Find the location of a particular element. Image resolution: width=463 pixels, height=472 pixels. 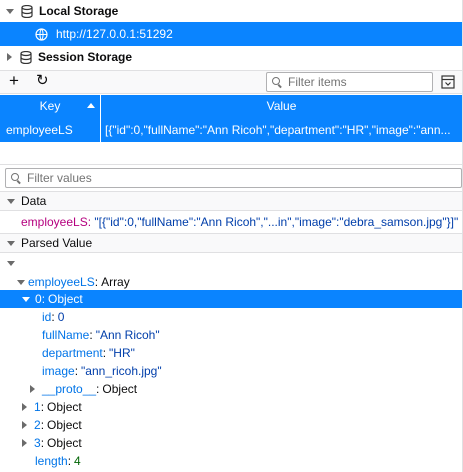

tree-key: id is located at coordinates (47, 317).